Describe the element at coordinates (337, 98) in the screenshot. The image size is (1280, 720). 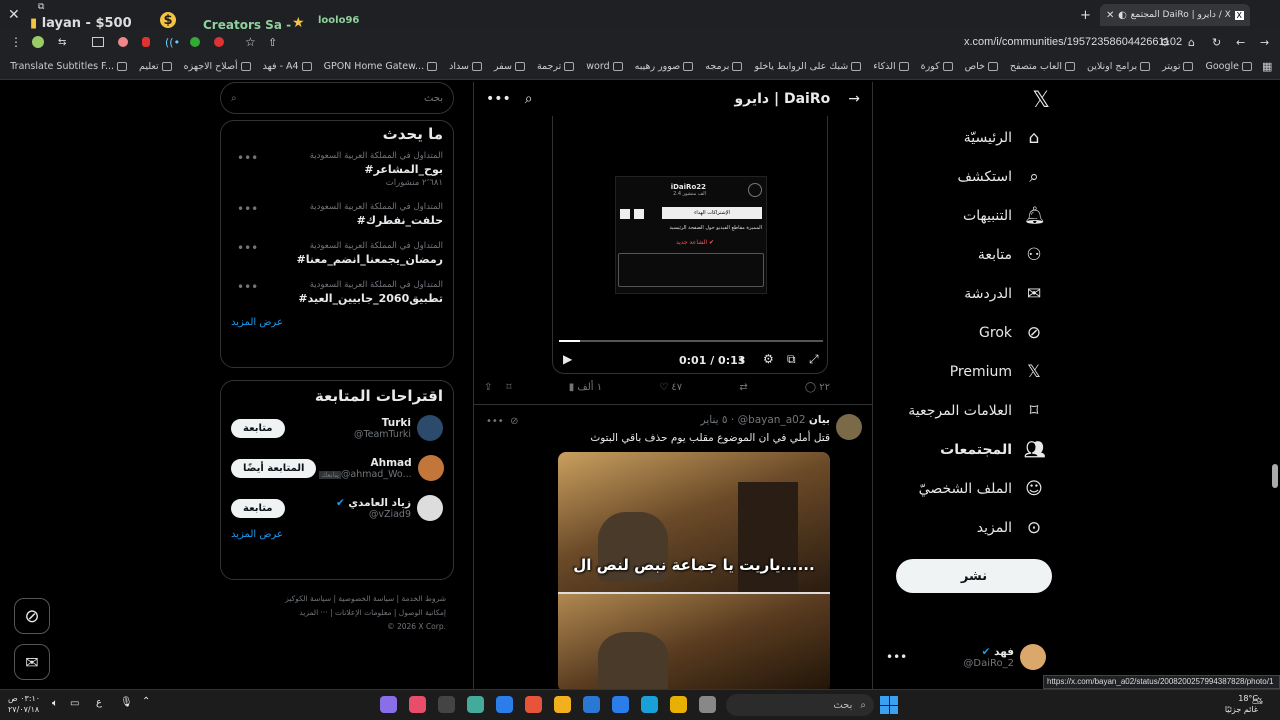
I see `search-input: ⌕ بحث` at that location.